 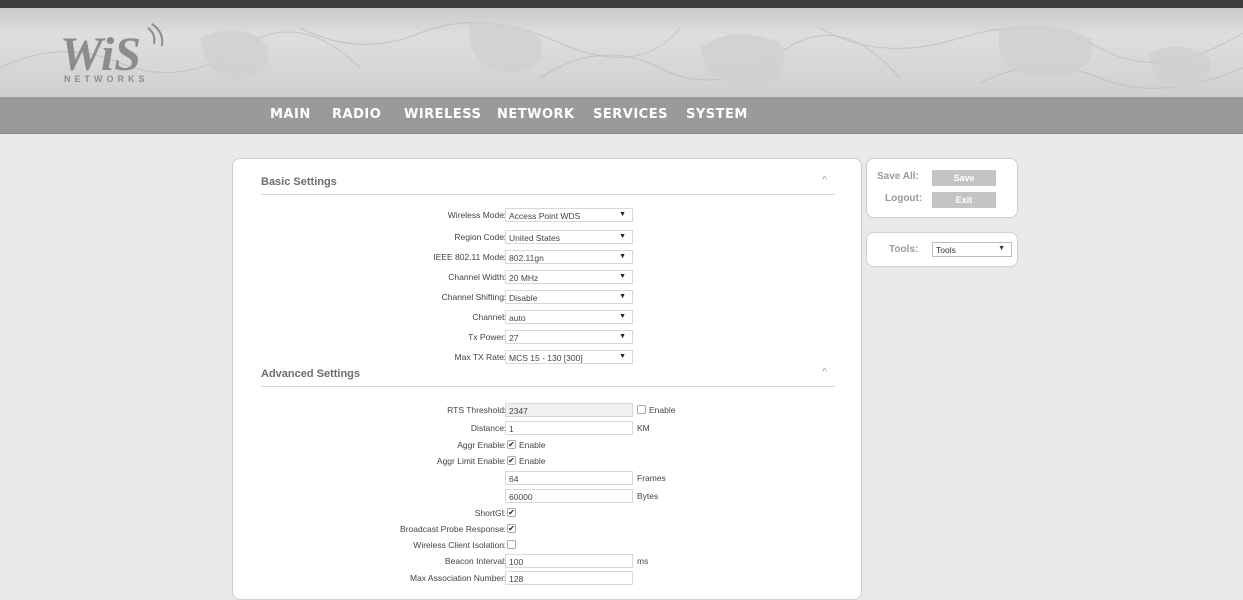 What do you see at coordinates (514, 479) in the screenshot?
I see `input-value: 64` at bounding box center [514, 479].